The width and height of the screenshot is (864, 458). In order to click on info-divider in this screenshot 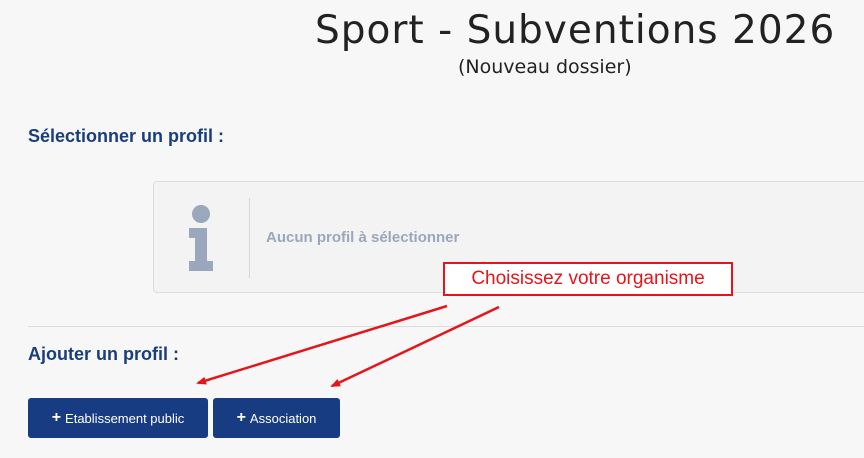, I will do `click(249, 238)`.